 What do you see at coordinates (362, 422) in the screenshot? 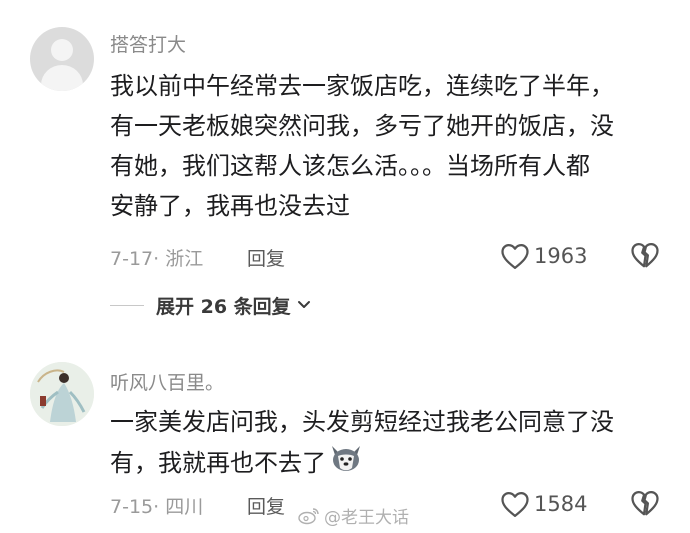
I see `comment-content-line: 一家美发店问我，头发剪短经过我老公同意了没` at bounding box center [362, 422].